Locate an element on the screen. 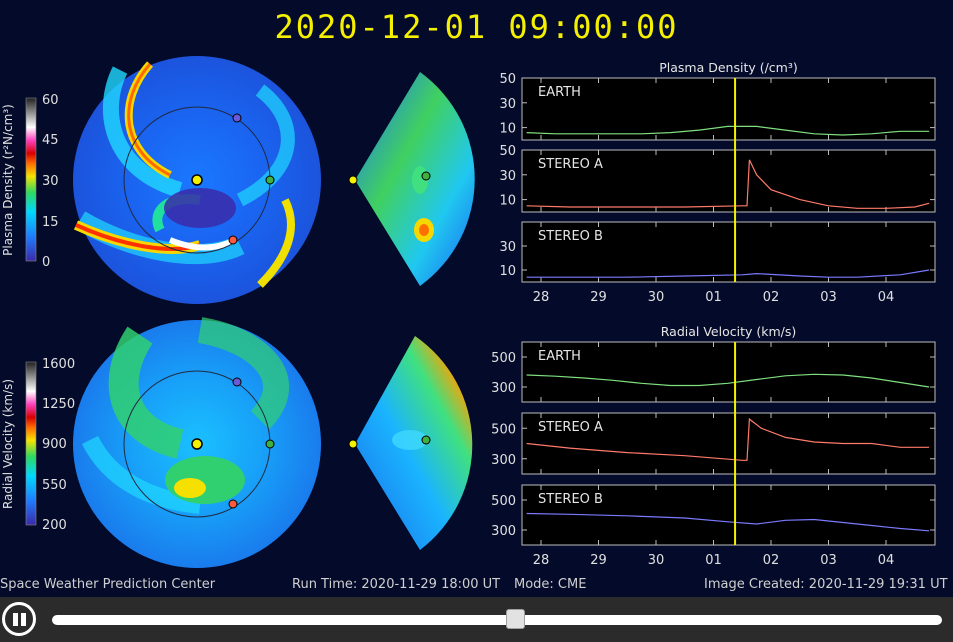 Image resolution: width=953 pixels, height=642 pixels. density-tick: 45 is located at coordinates (50, 140).